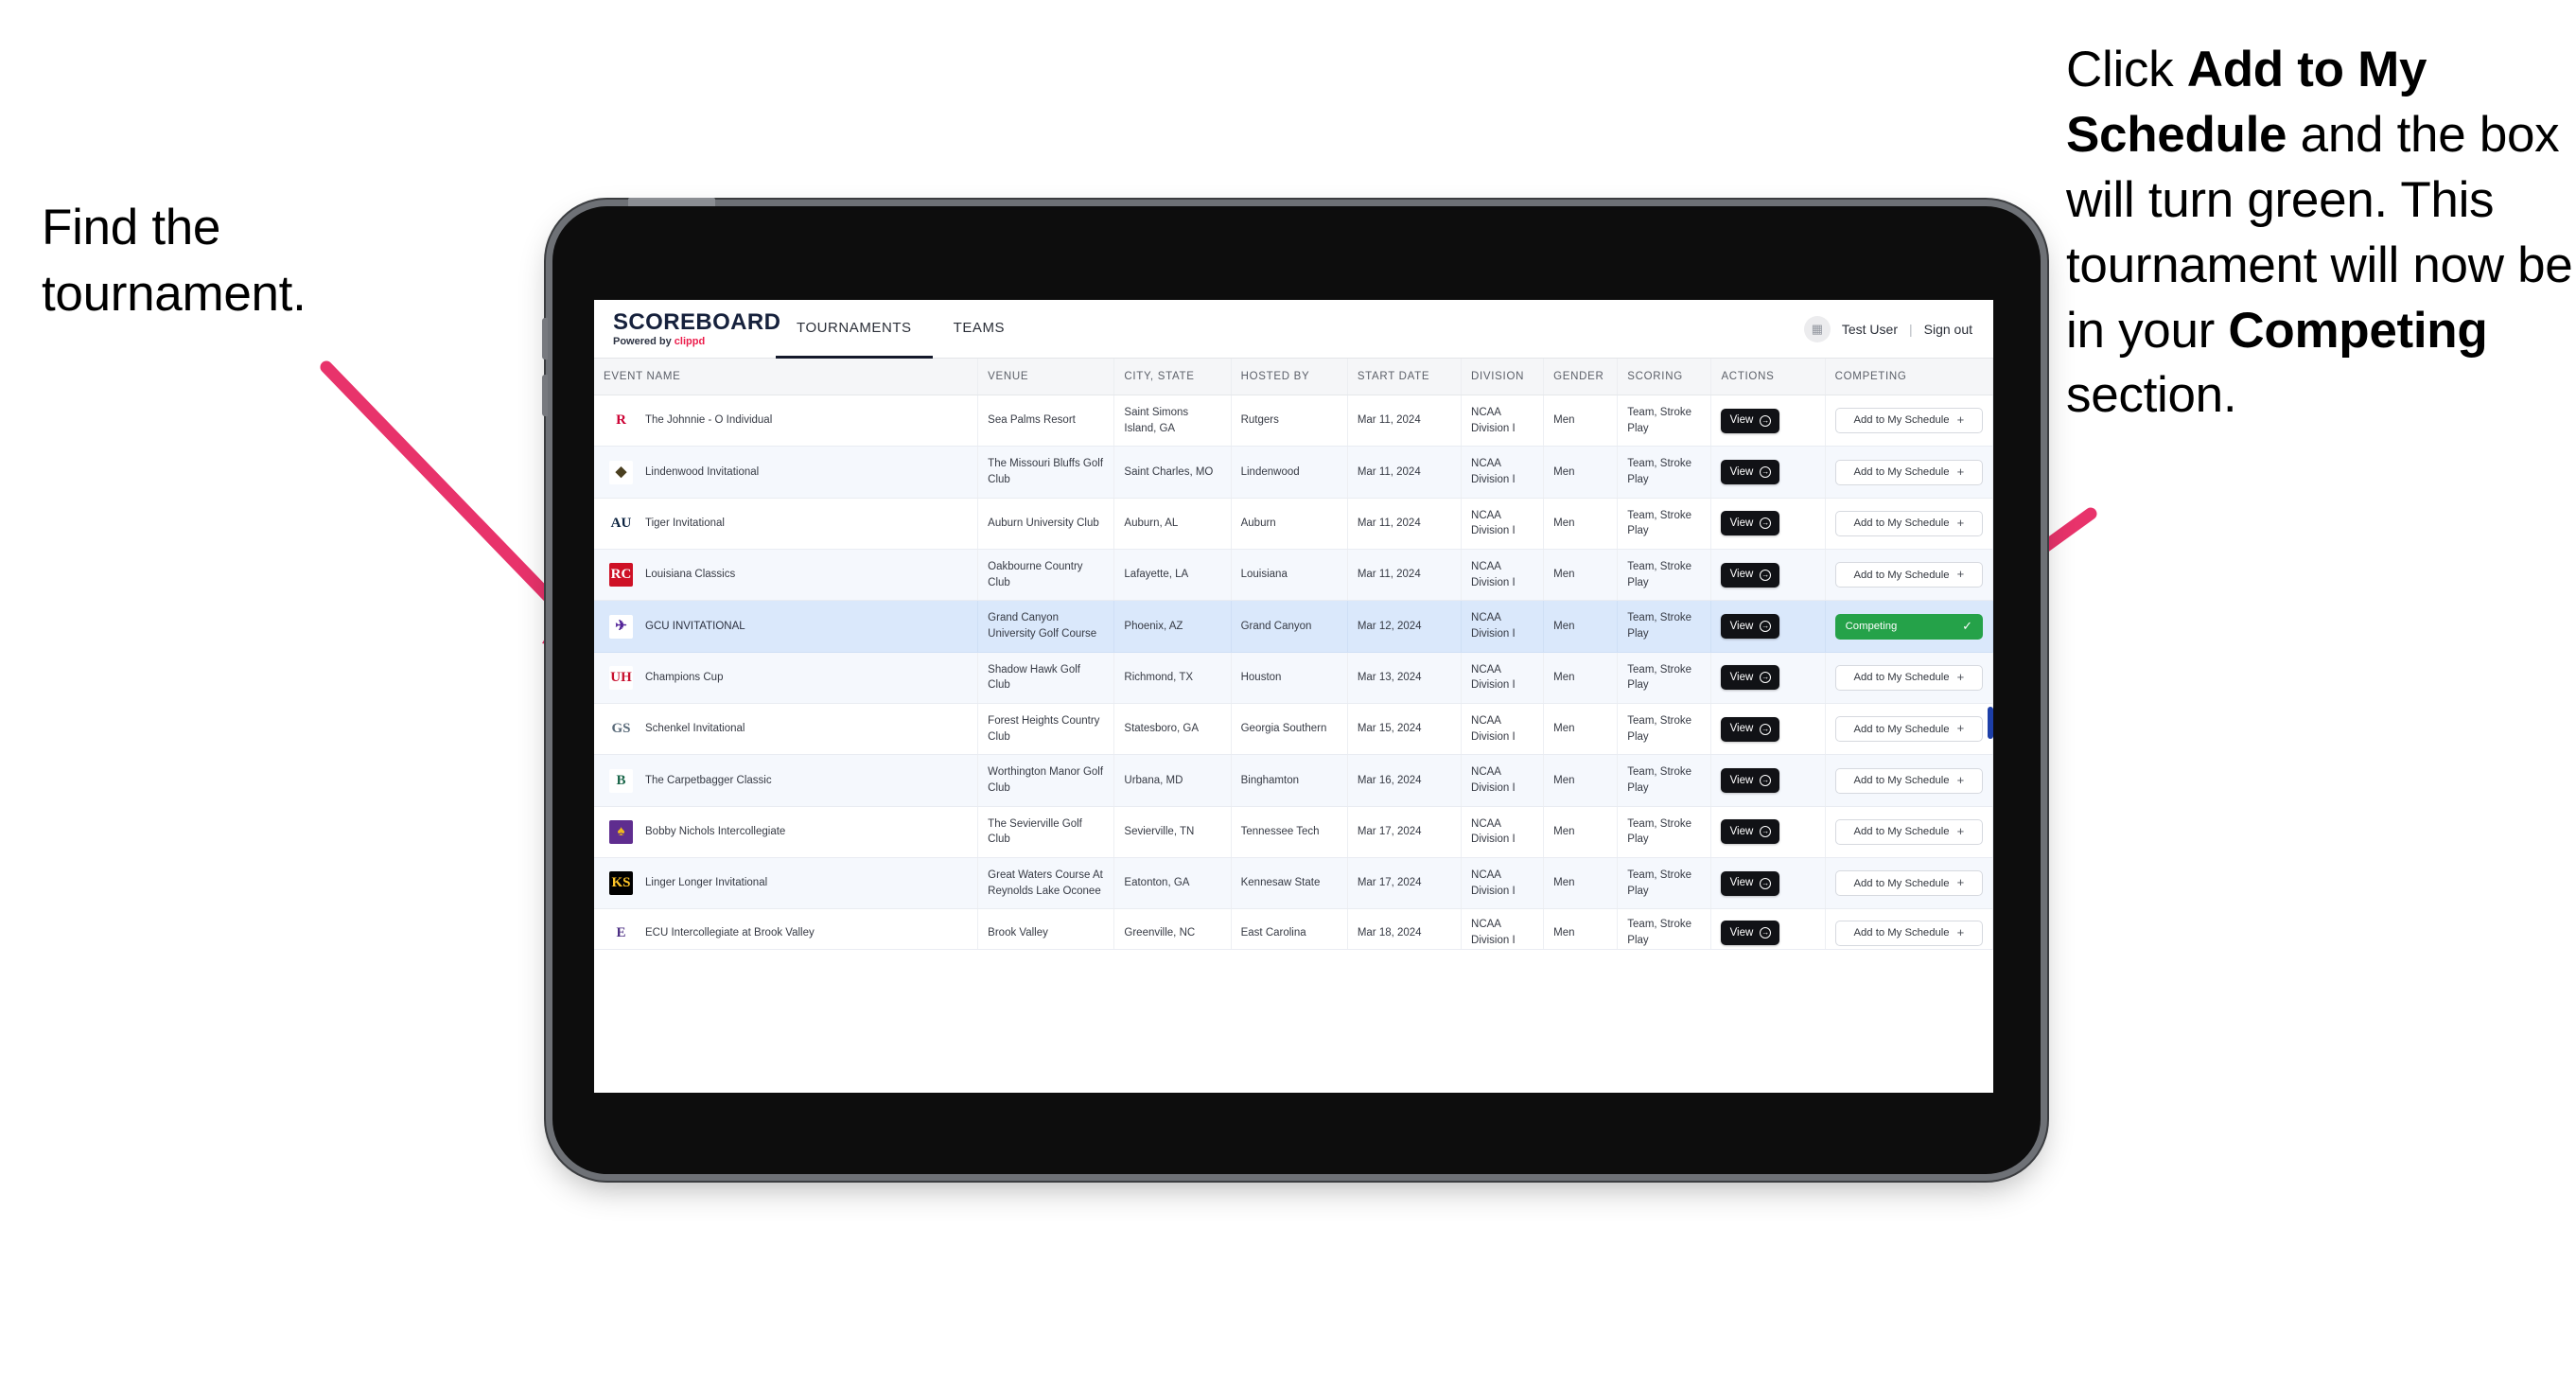 The width and height of the screenshot is (2576, 1386). What do you see at coordinates (1173, 780) in the screenshot?
I see `cell-city-state: Urbana, MD` at bounding box center [1173, 780].